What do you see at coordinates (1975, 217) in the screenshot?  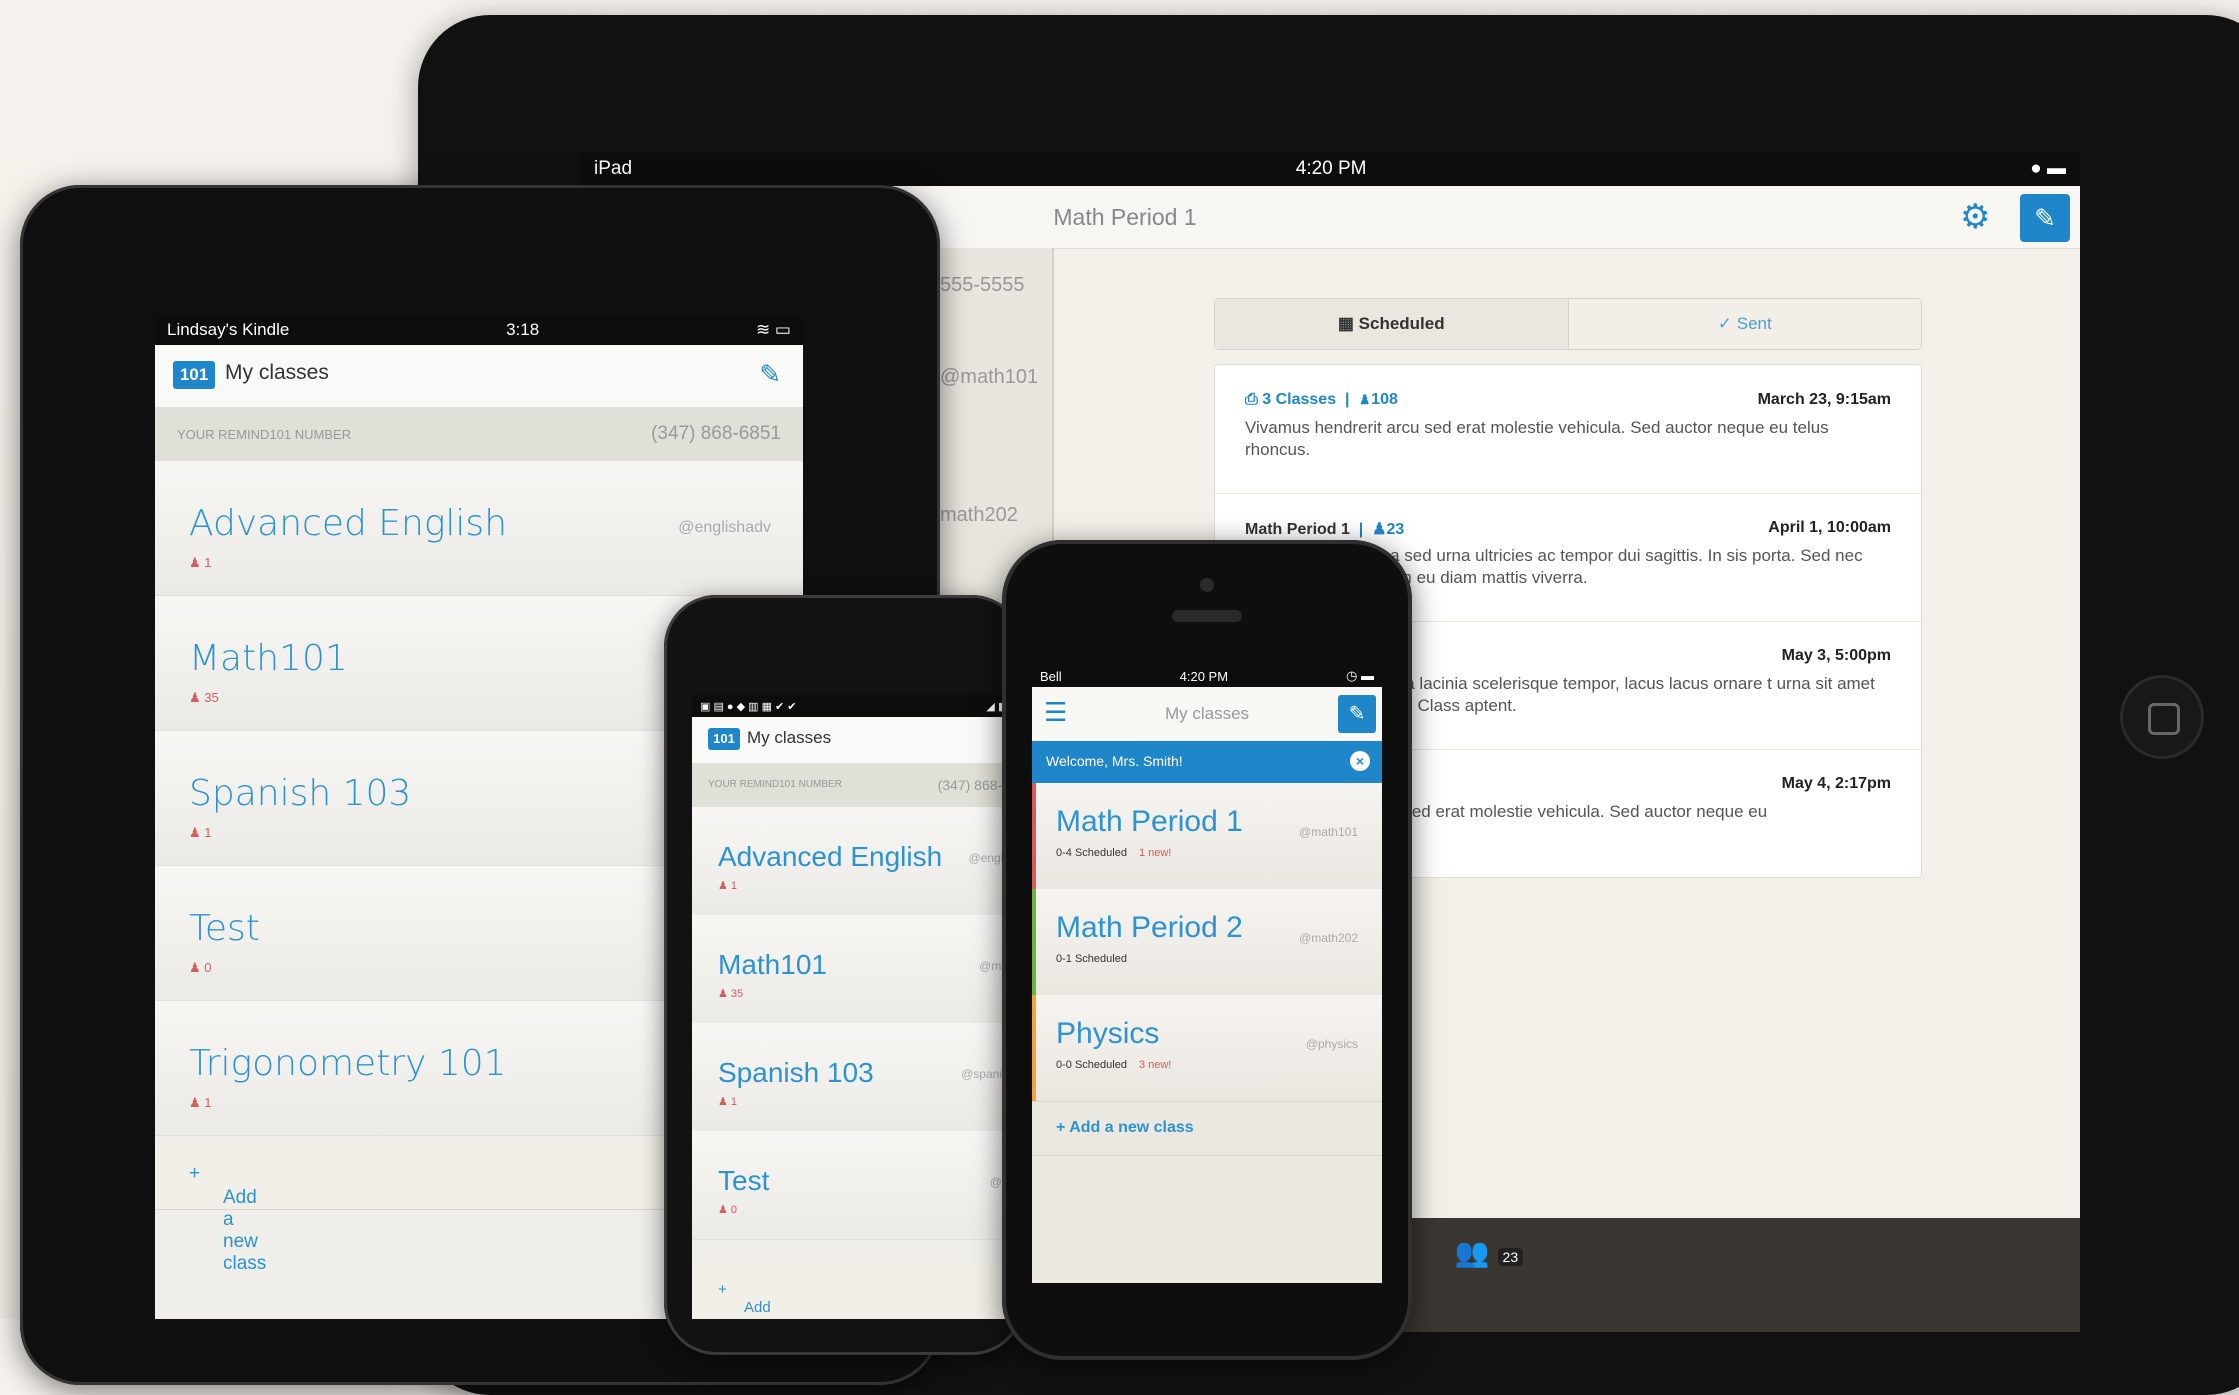 I see `gear-icon: ⚙` at bounding box center [1975, 217].